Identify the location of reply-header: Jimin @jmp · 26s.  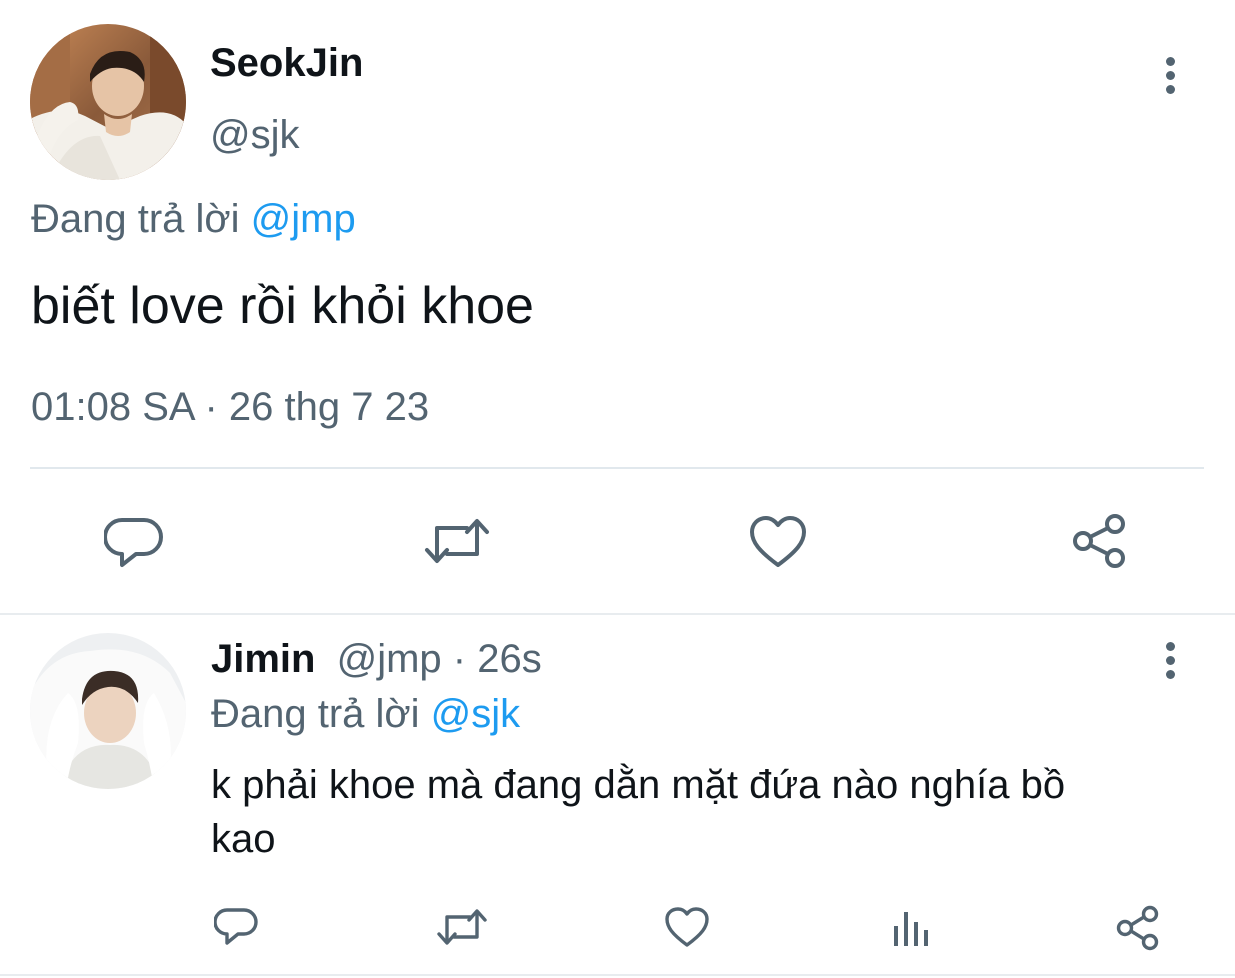
(376, 659).